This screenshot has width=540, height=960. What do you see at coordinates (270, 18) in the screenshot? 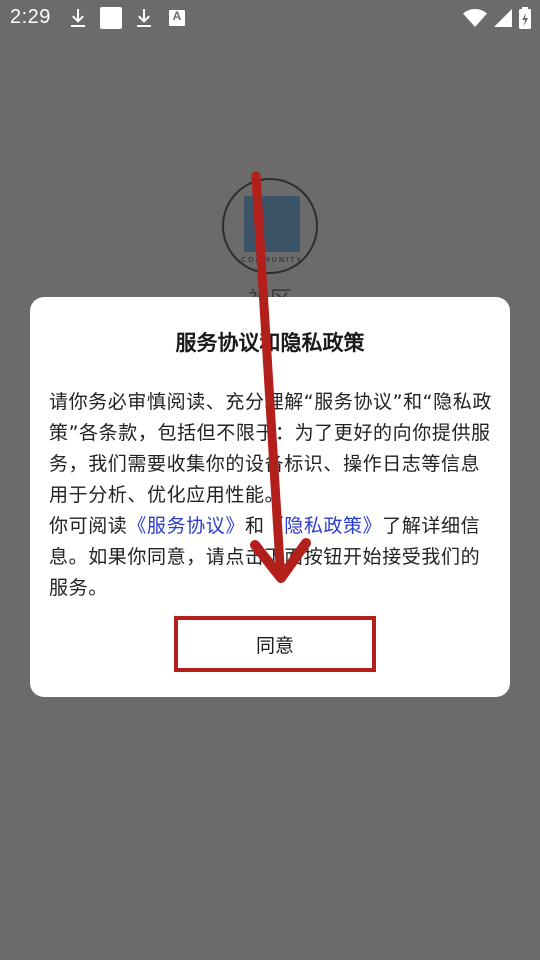
I see `status-bar: 2:29 A` at bounding box center [270, 18].